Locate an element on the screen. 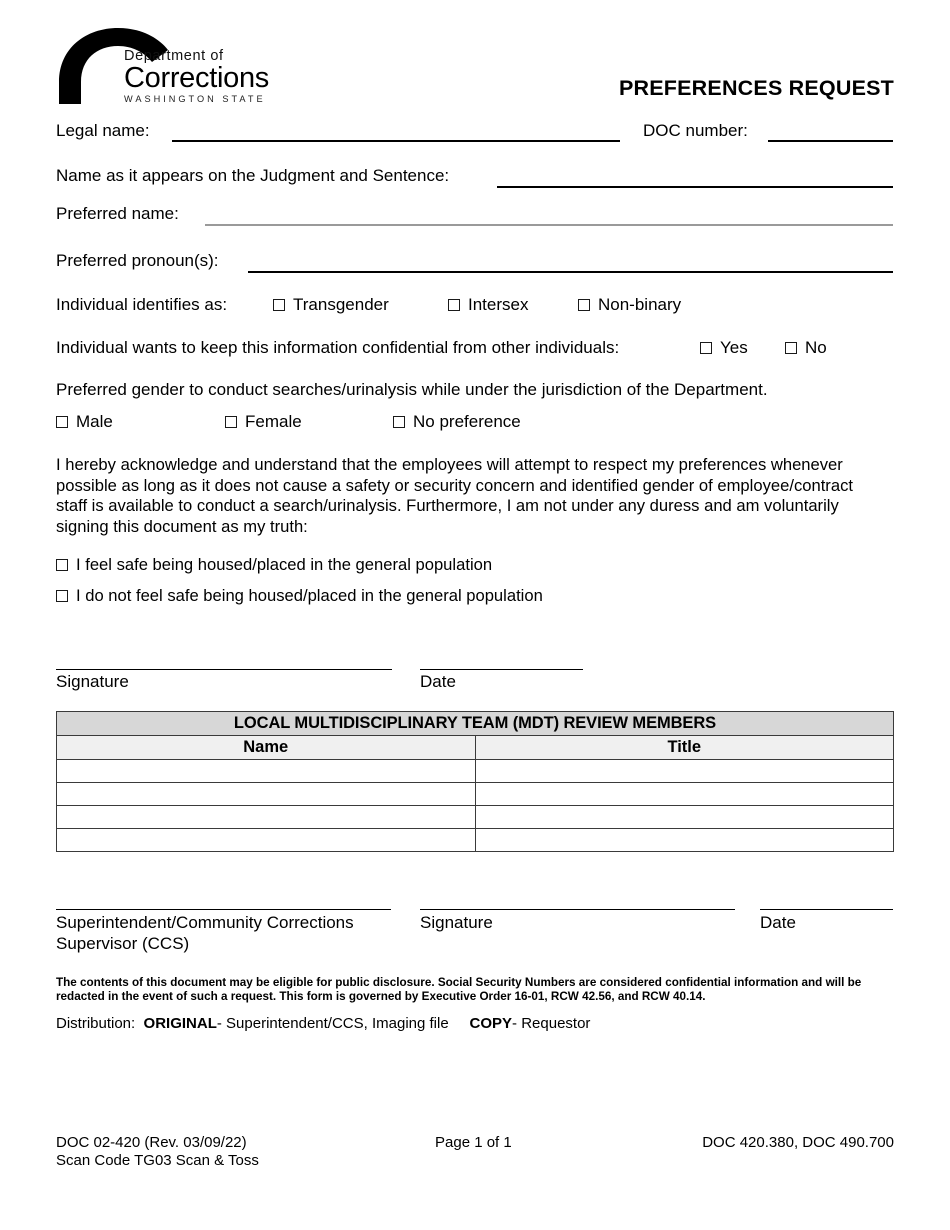  distribution-original-tag: ORIGINAL is located at coordinates (180, 1023).